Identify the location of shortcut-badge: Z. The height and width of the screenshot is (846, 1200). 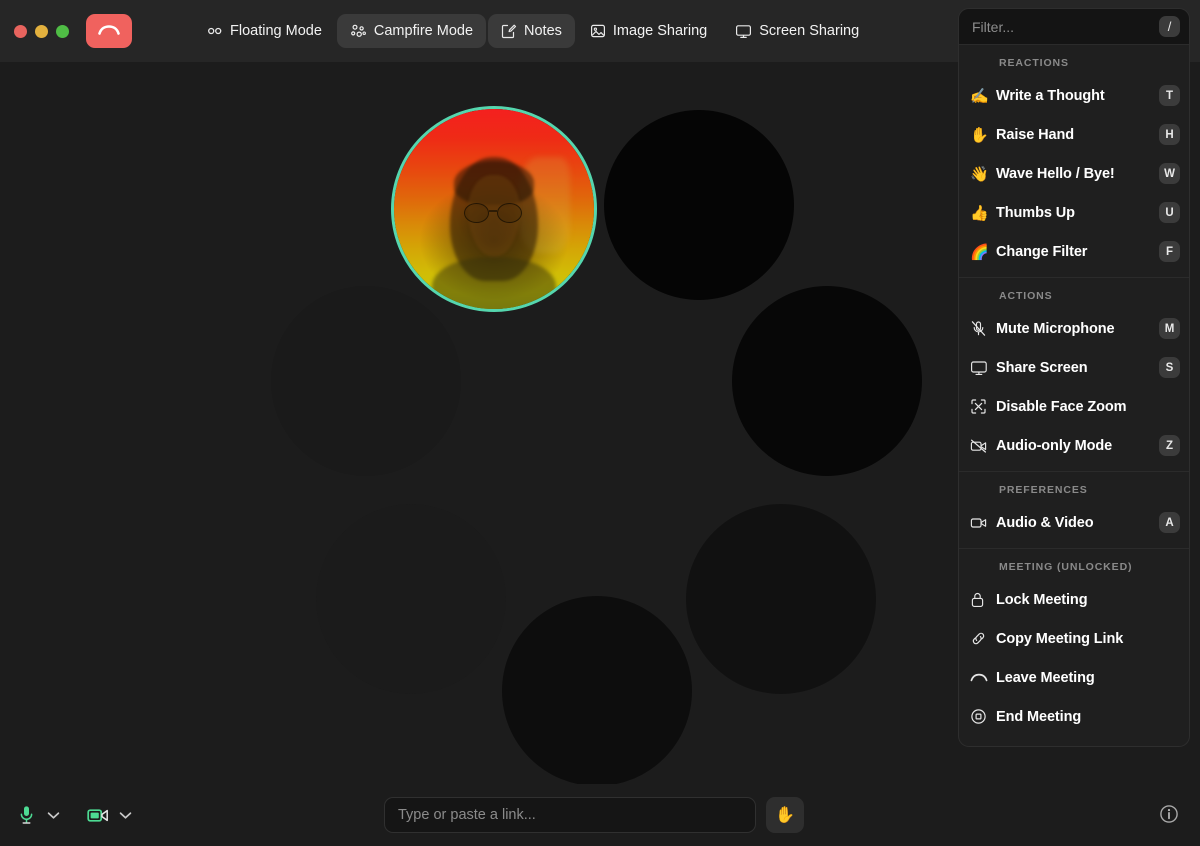
(1169, 445).